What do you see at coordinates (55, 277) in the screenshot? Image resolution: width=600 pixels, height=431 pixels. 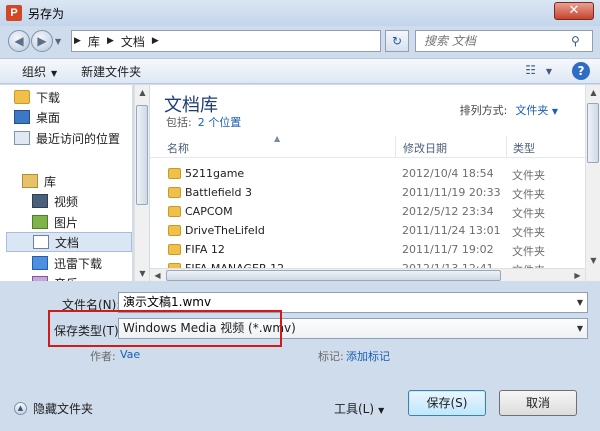 I see `nav-item-music: 音乐` at bounding box center [55, 277].